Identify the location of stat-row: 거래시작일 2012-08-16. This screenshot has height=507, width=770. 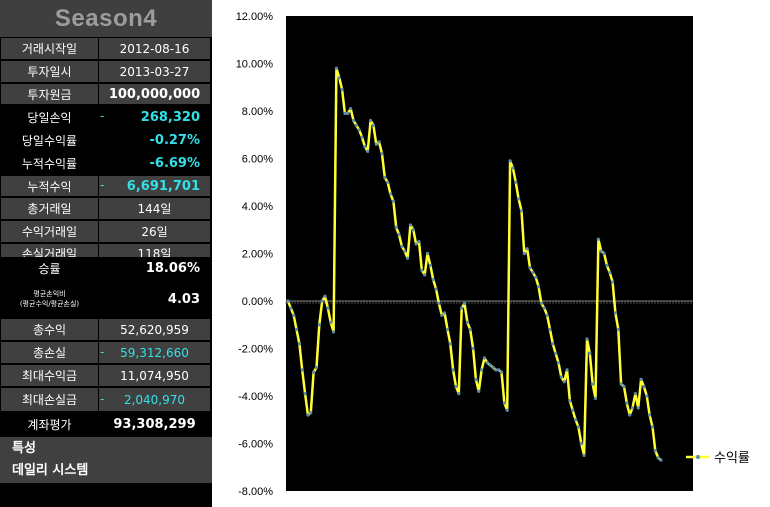
(106, 48).